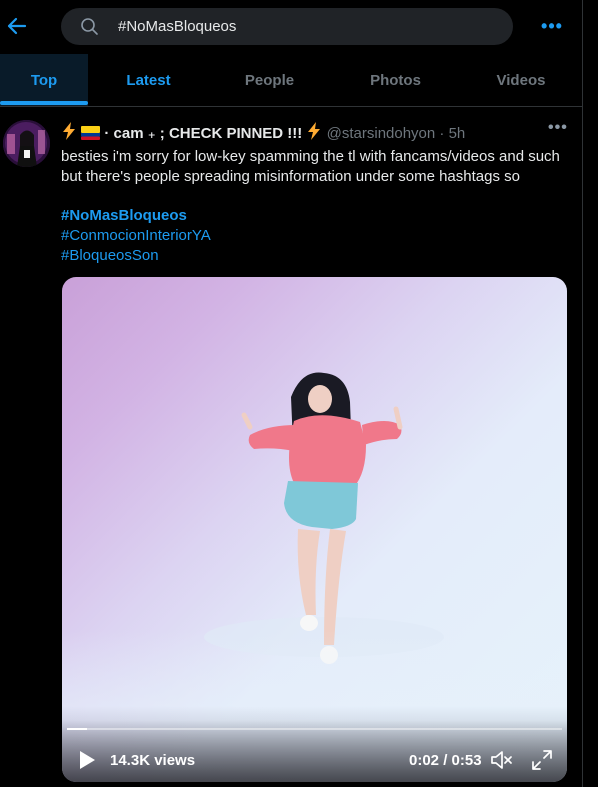 Image resolution: width=598 pixels, height=787 pixels. What do you see at coordinates (582, 393) in the screenshot?
I see `column-divider` at bounding box center [582, 393].